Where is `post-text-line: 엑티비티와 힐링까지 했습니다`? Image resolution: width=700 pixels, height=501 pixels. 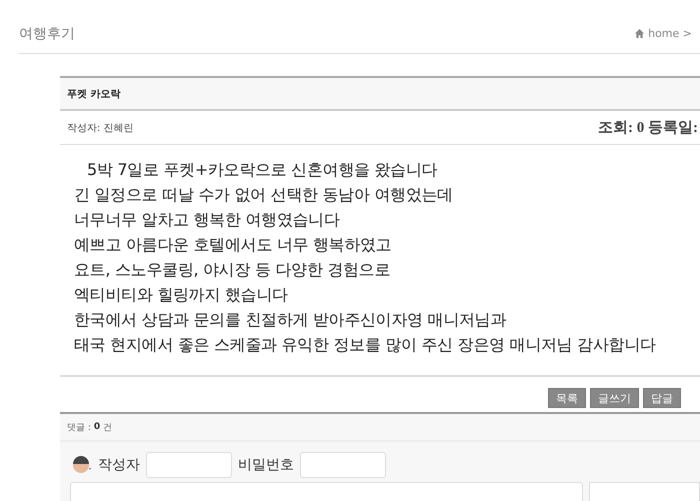
post-text-line: 엑티비티와 힐링까지 했습니다 is located at coordinates (181, 295).